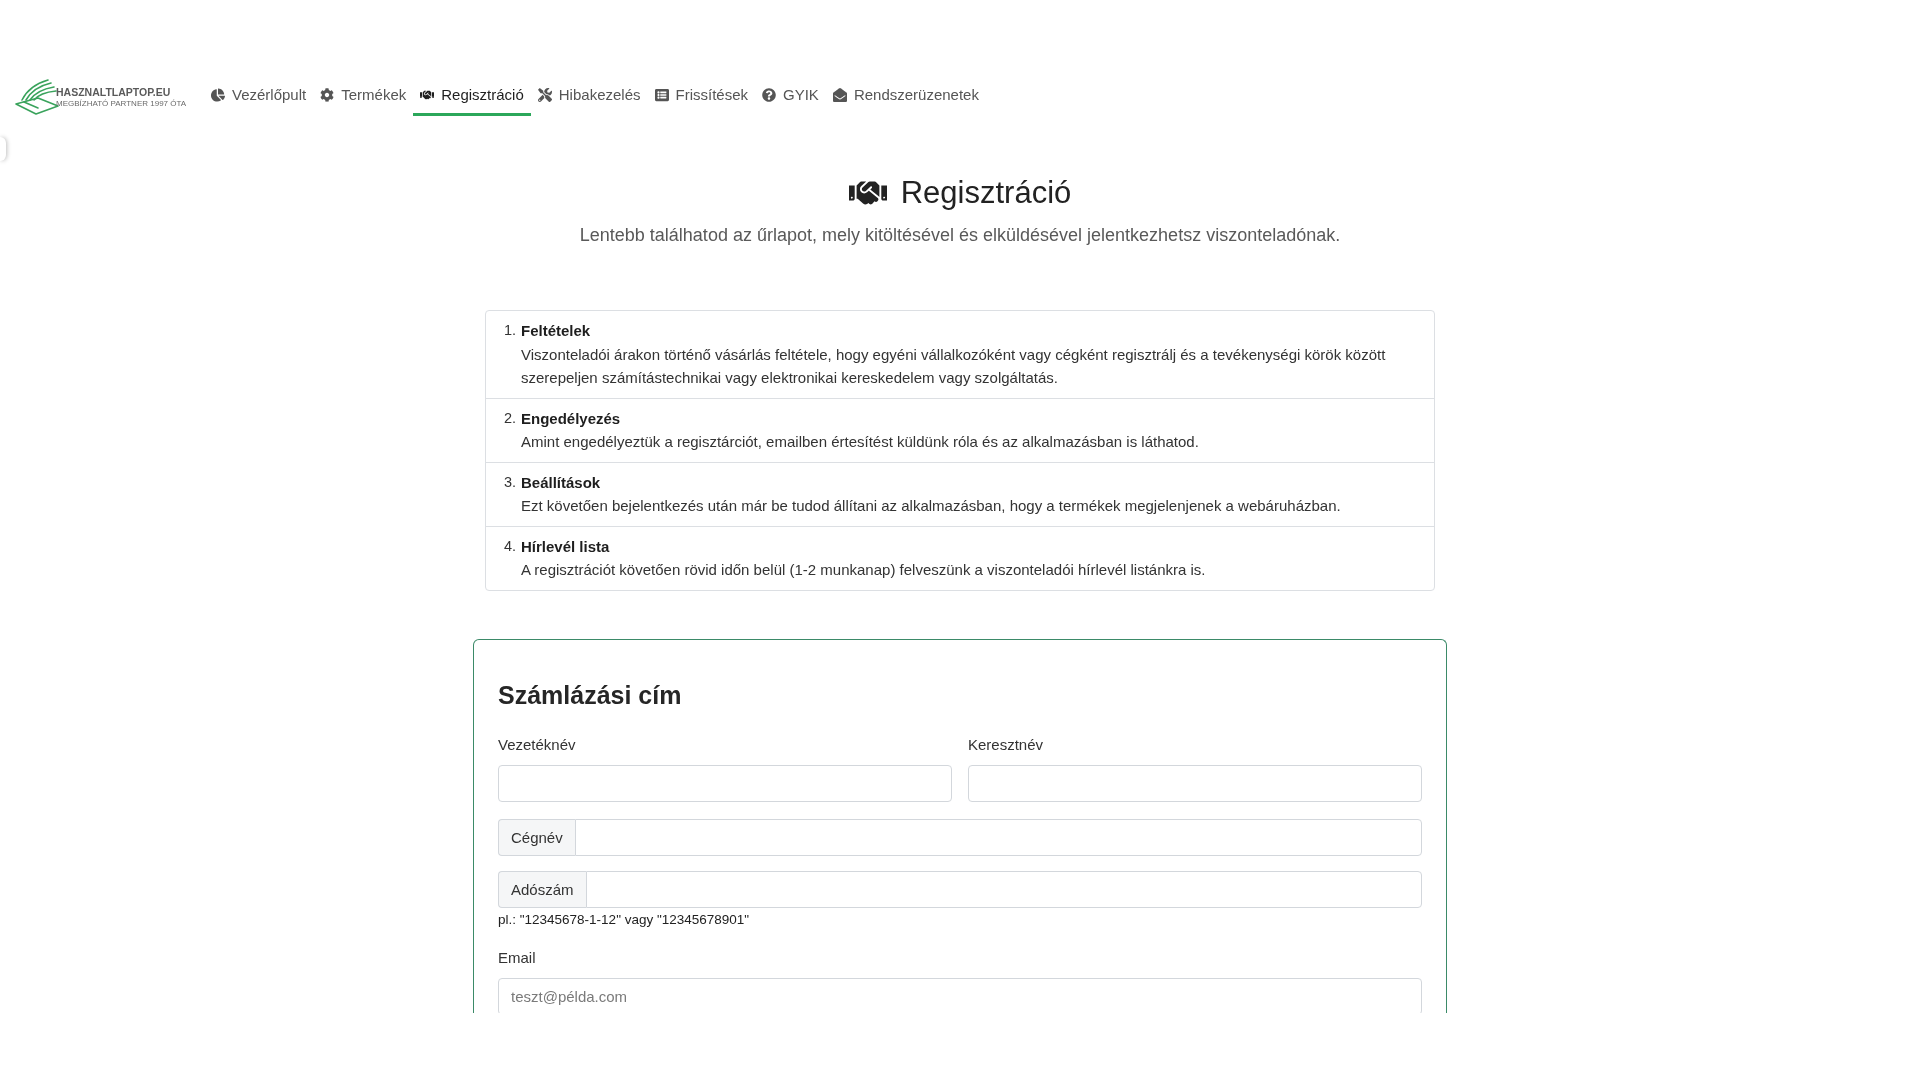 The height and width of the screenshot is (1080, 1920). Describe the element at coordinates (259, 96) in the screenshot. I see `nav-link: Vezérlőpult` at that location.